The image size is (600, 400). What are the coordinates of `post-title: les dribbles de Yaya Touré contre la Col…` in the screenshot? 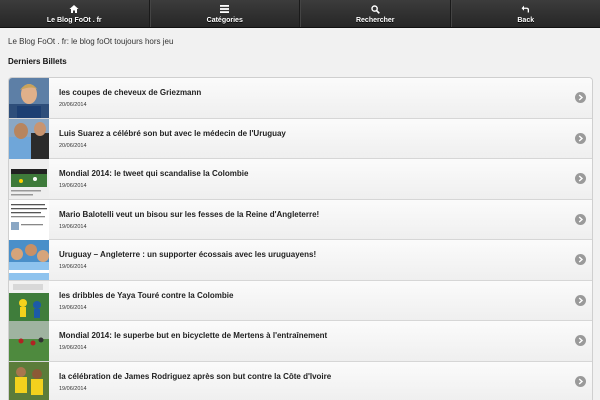 It's located at (146, 295).